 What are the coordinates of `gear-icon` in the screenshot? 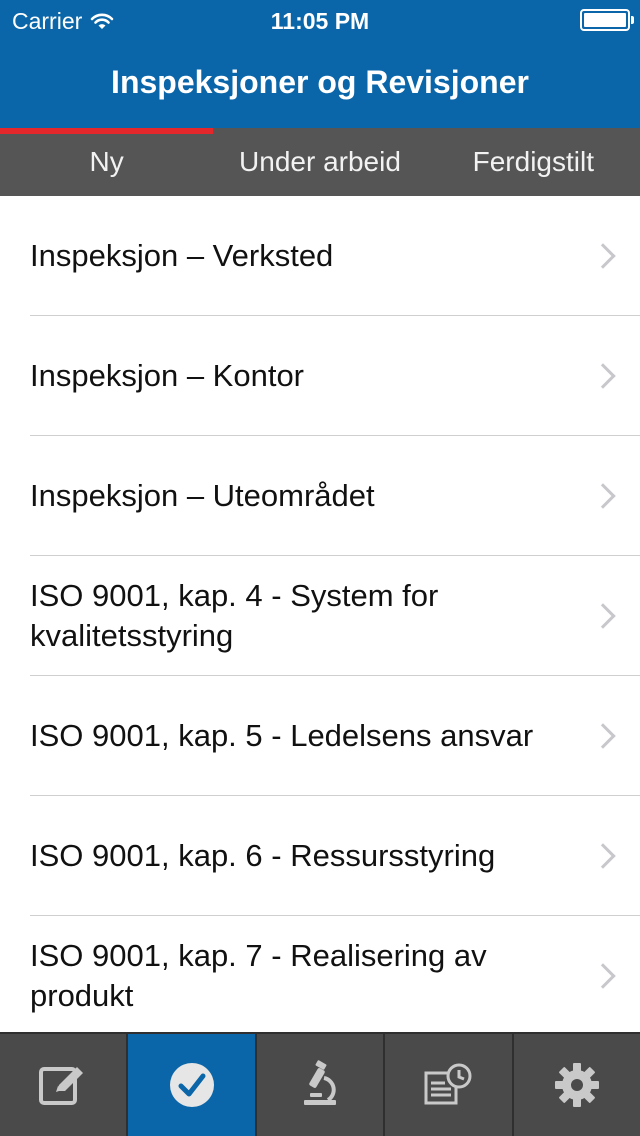 It's located at (576, 1085).